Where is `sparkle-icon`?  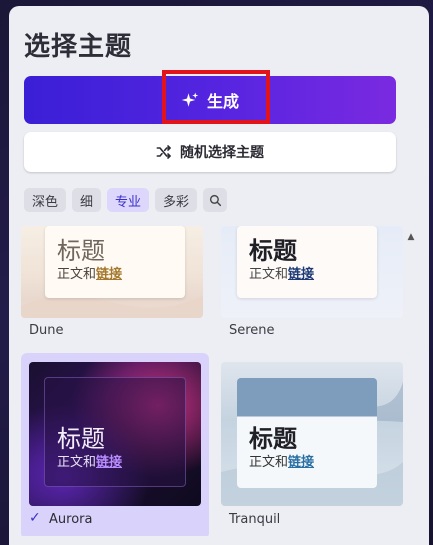
sparkle-icon is located at coordinates (190, 99).